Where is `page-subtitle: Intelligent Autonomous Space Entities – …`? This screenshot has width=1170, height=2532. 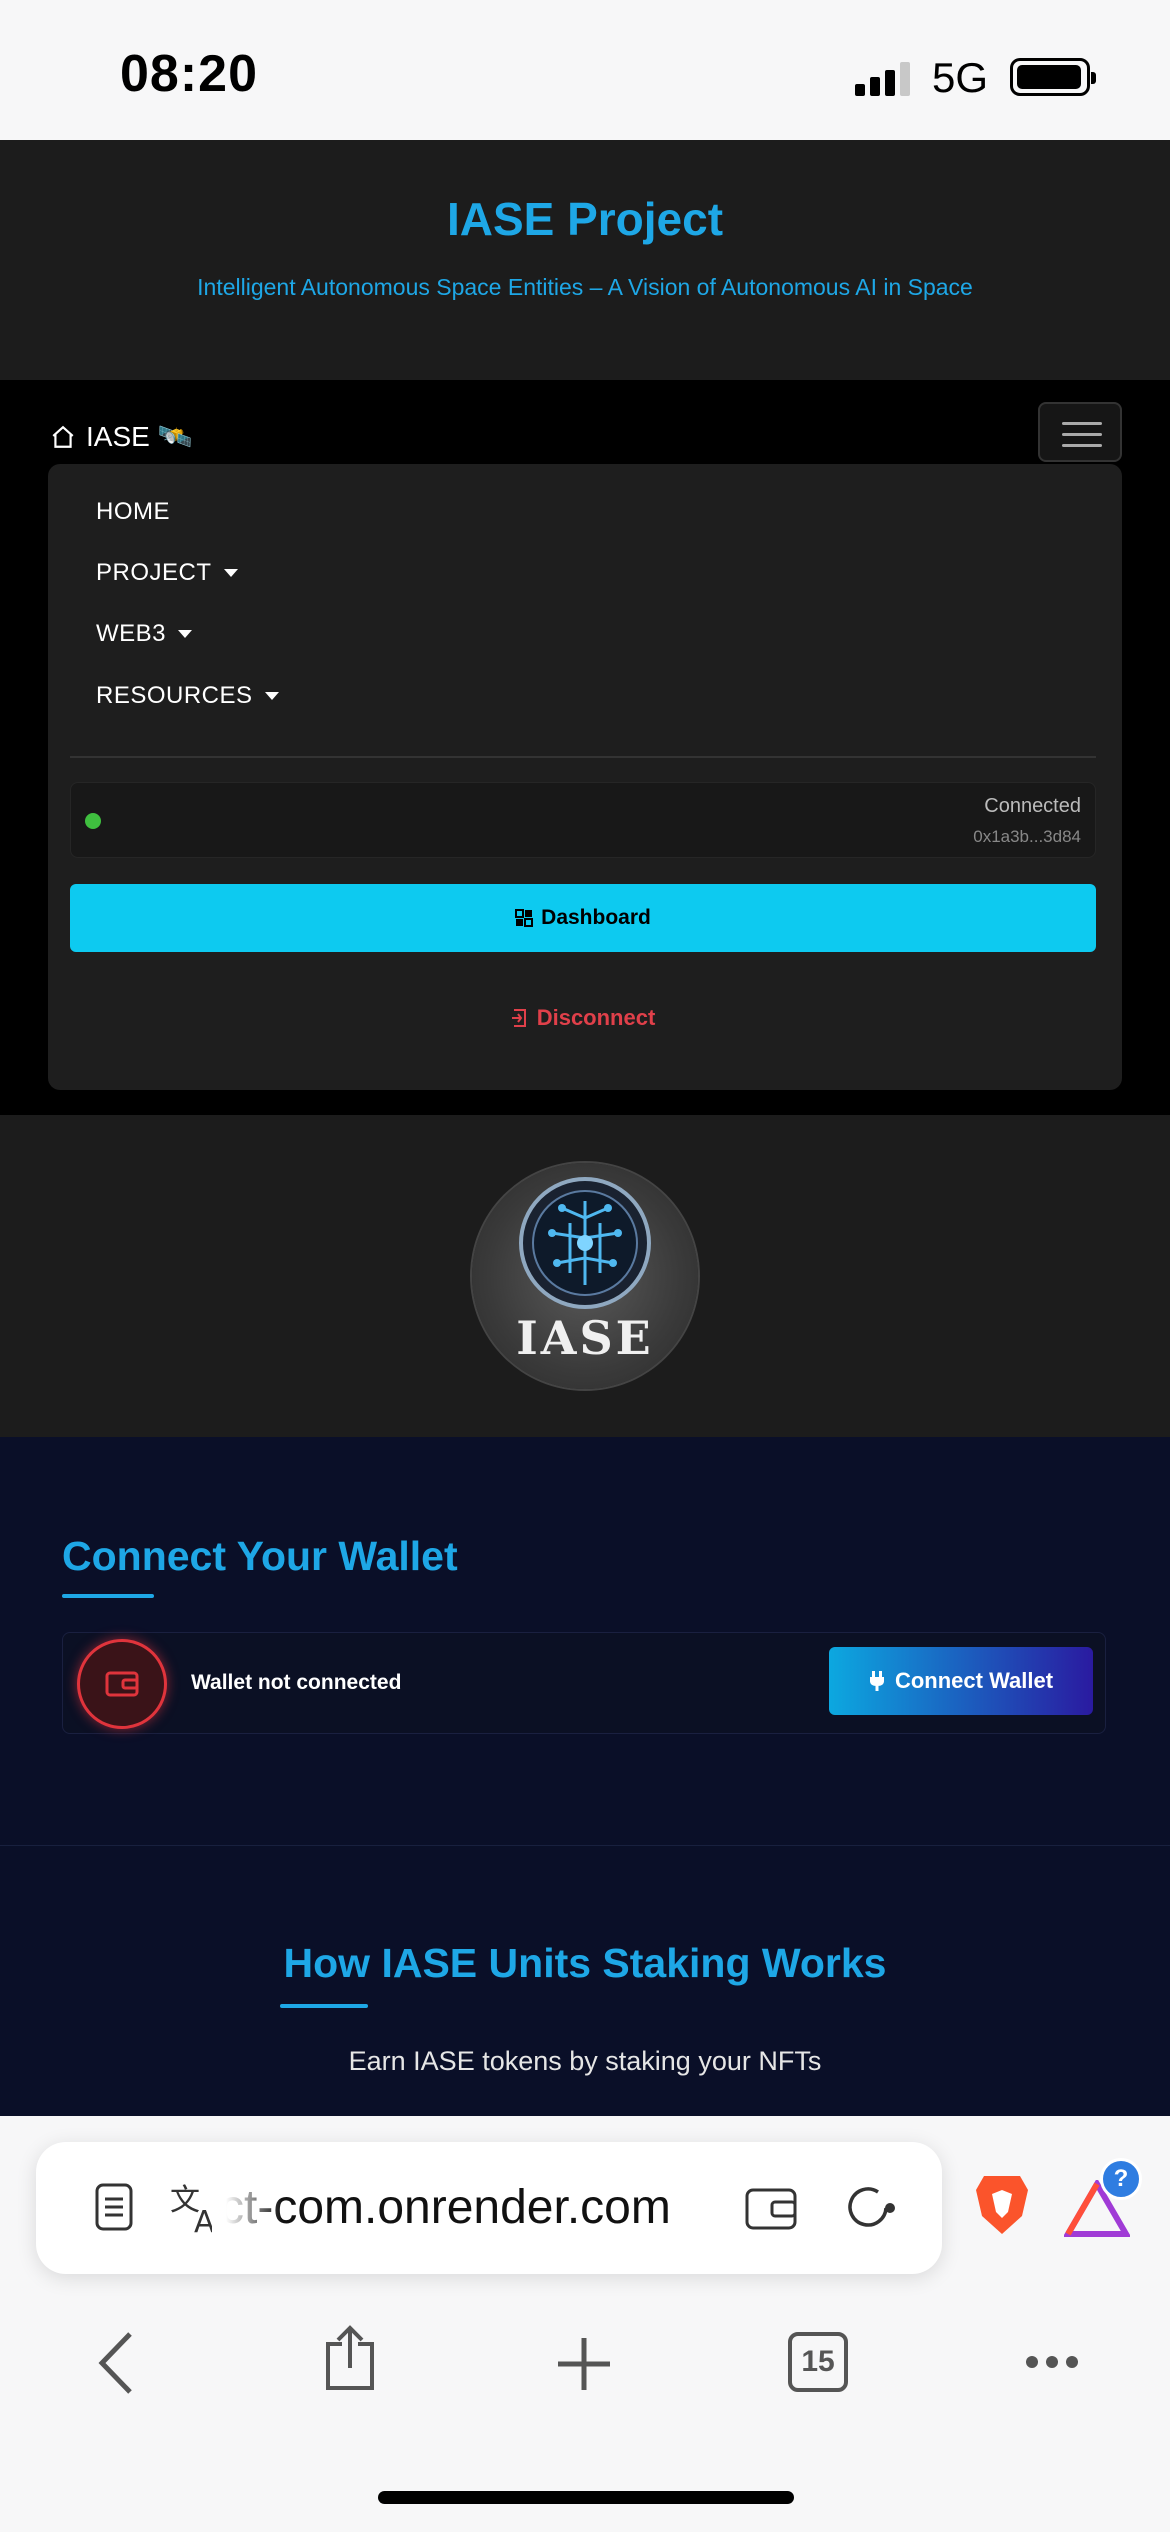
page-subtitle: Intelligent Autonomous Space Entities – … is located at coordinates (585, 287).